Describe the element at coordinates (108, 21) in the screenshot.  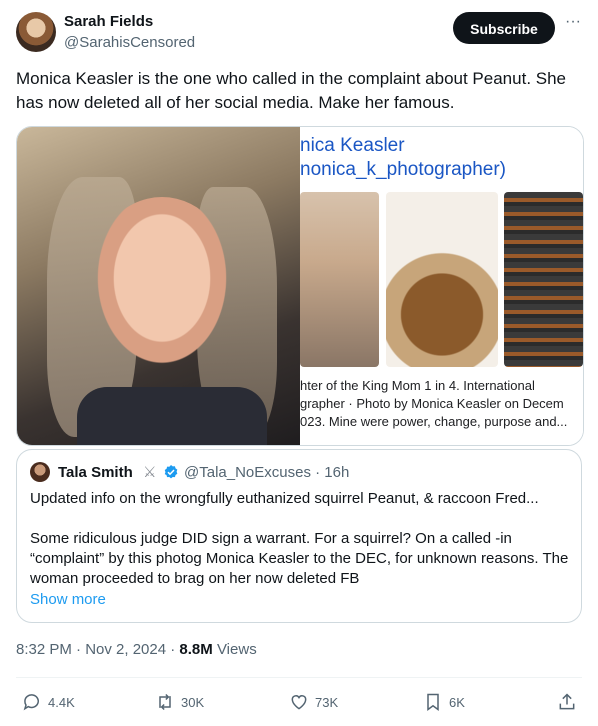
I see `author-name: Sarah Fields` at that location.